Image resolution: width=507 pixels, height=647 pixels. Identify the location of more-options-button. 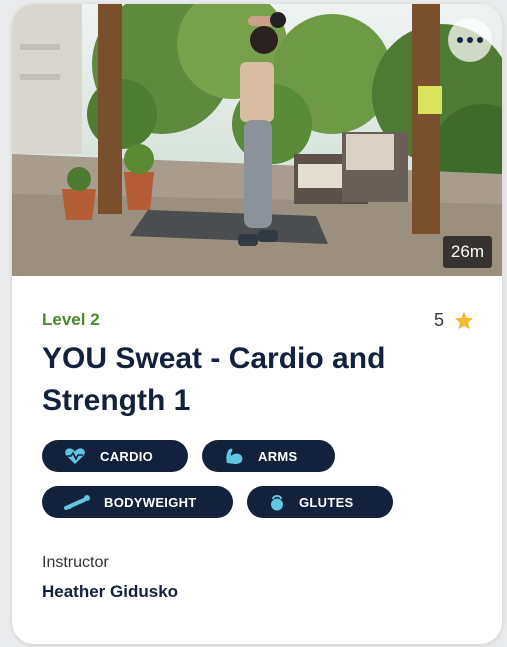
(470, 40).